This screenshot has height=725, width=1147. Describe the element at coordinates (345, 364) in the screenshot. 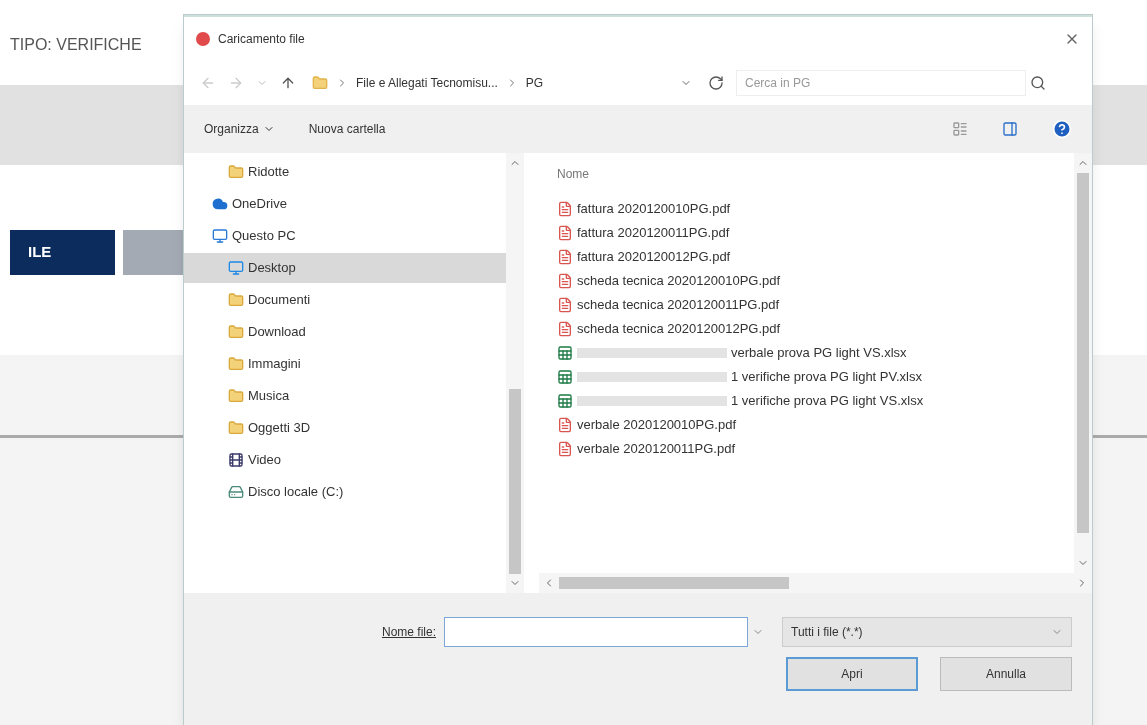

I see `nav-item: Immagini` at that location.